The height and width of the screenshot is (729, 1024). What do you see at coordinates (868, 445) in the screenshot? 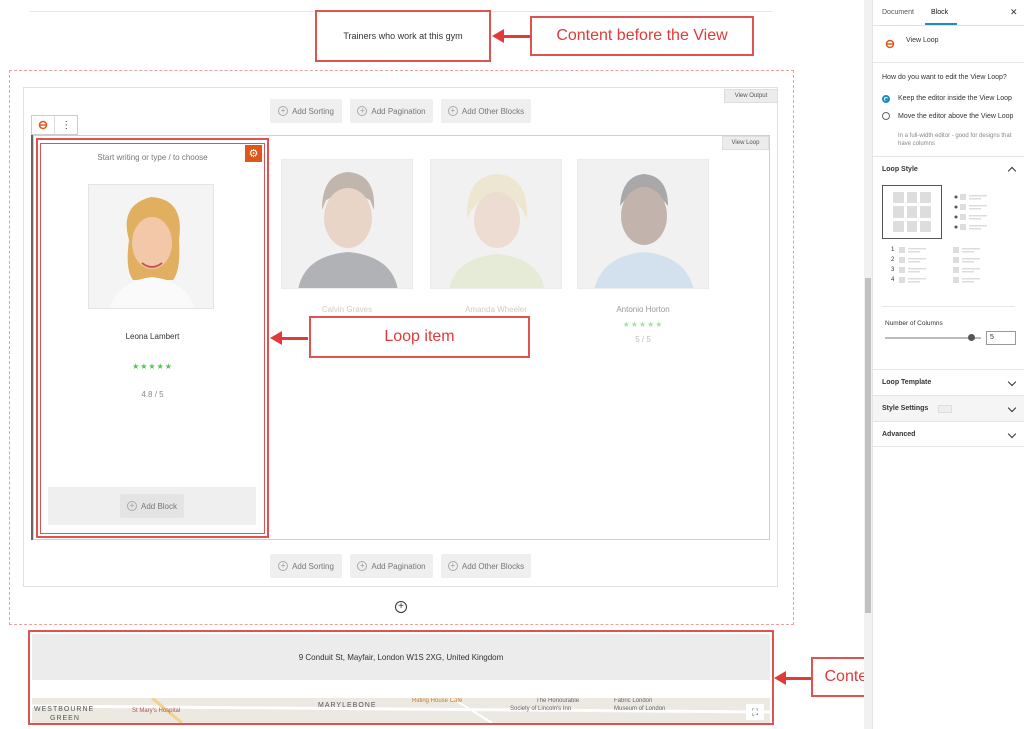
I see `editor-scrollbar-thumb` at bounding box center [868, 445].